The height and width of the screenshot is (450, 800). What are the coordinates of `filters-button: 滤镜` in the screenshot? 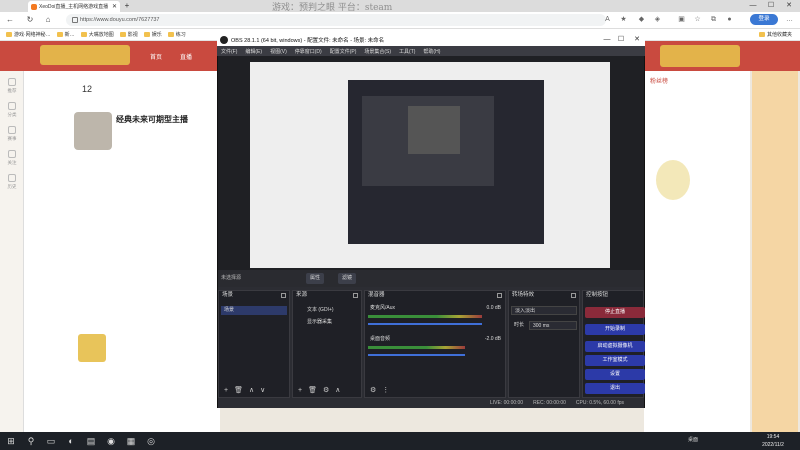 It's located at (347, 278).